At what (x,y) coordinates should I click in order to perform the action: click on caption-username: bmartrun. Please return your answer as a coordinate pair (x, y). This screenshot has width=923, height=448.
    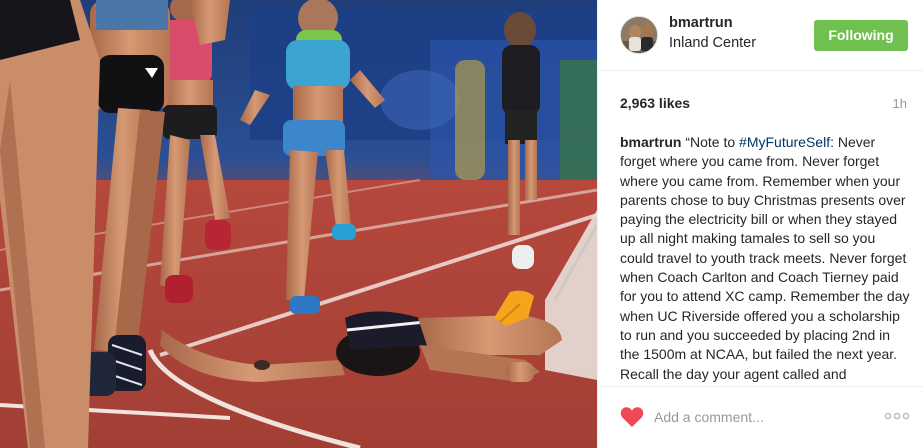
    Looking at the image, I should click on (650, 142).